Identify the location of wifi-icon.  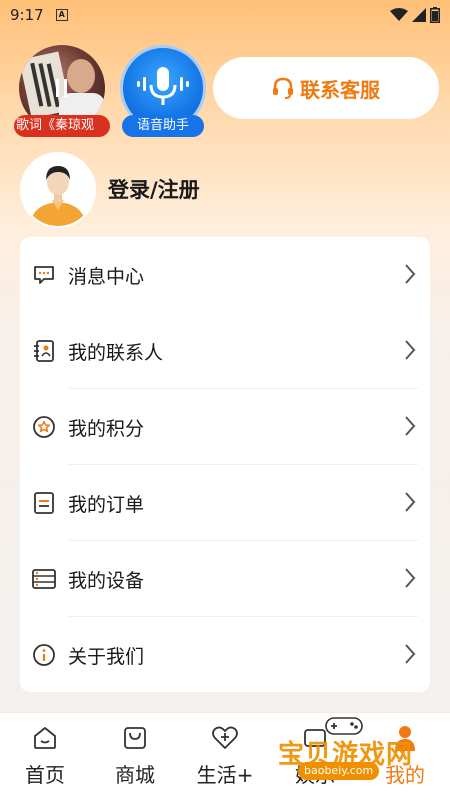
(399, 14).